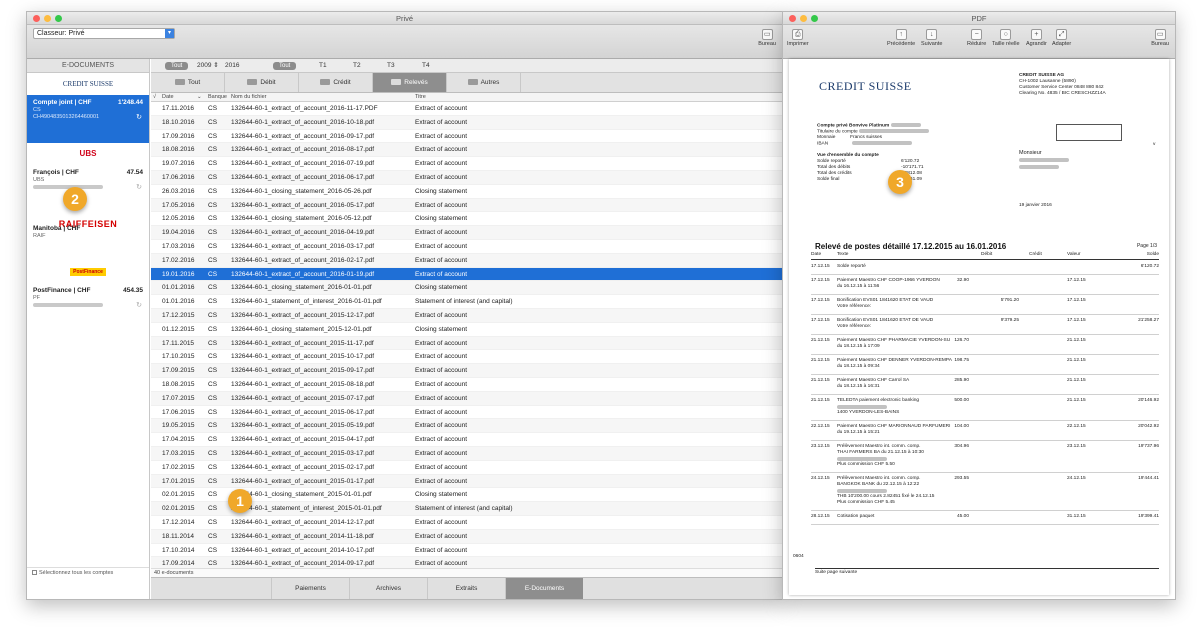  Describe the element at coordinates (219, 97) in the screenshot. I see `col-bank: Banque` at that location.